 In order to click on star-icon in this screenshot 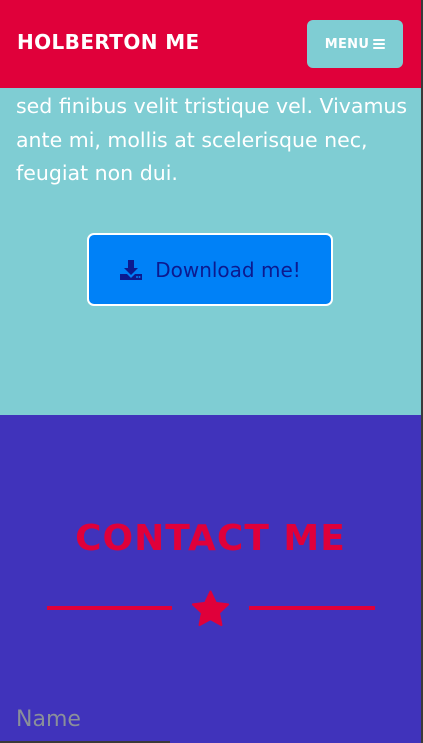, I will do `click(210, 608)`.